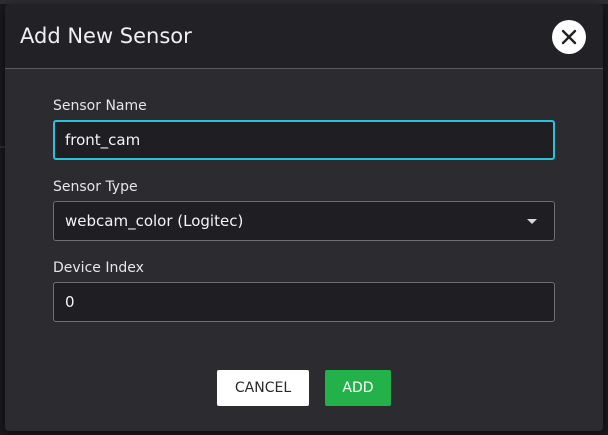 Image resolution: width=608 pixels, height=435 pixels. Describe the element at coordinates (304, 140) in the screenshot. I see `sensor-name-input` at that location.